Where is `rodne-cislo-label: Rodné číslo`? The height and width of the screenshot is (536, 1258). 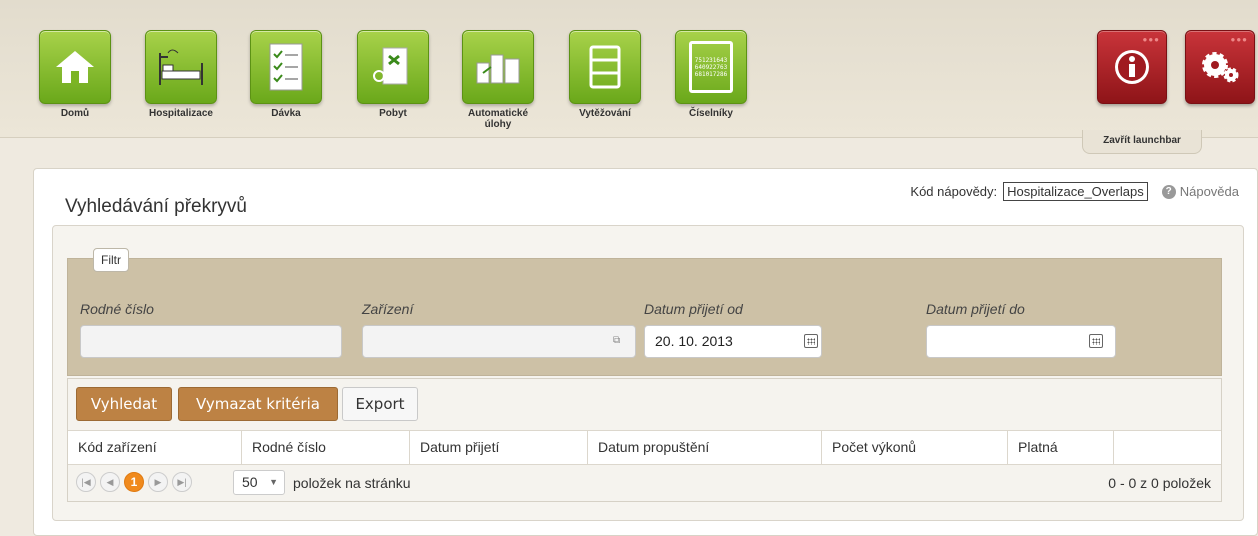
rodne-cislo-label: Rodné číslo is located at coordinates (117, 309).